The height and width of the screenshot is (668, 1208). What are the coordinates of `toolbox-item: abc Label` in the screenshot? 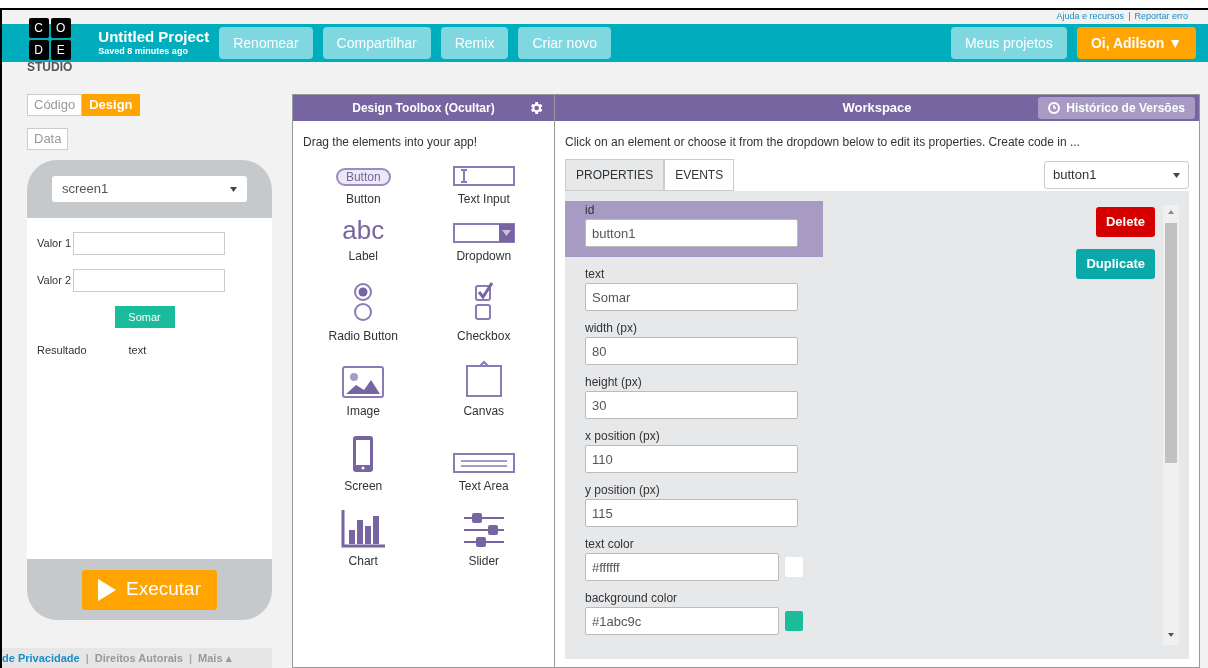 It's located at (363, 236).